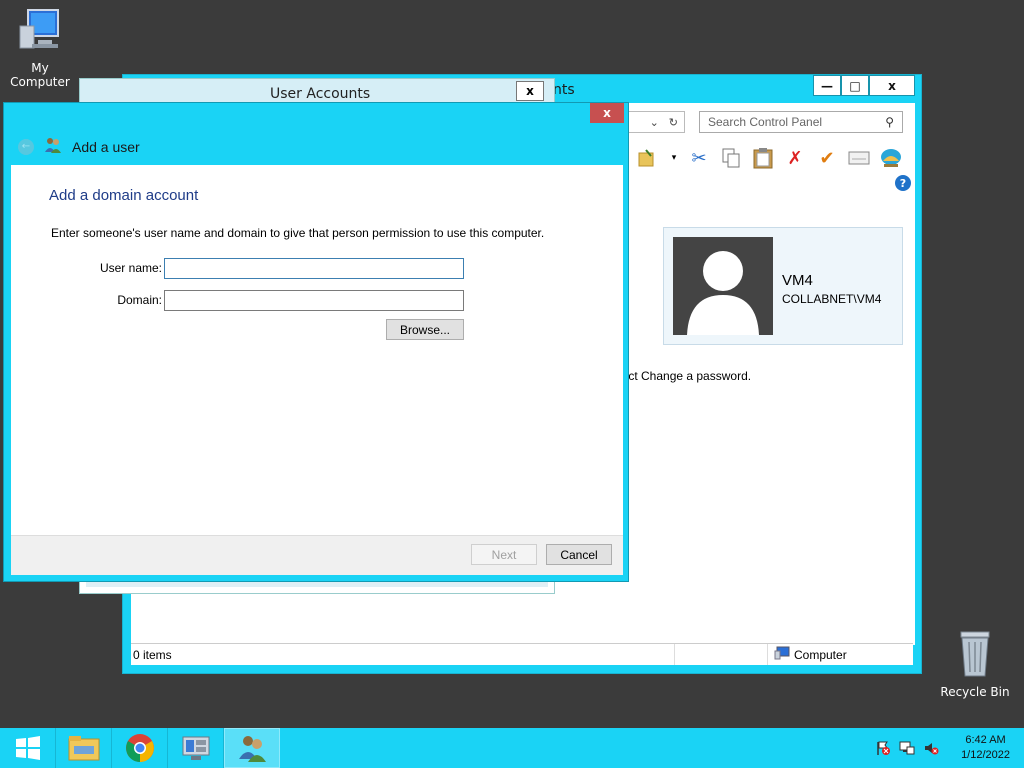 This screenshot has height=768, width=1024. I want to click on user-accounts-taskbar-icon, so click(252, 748).